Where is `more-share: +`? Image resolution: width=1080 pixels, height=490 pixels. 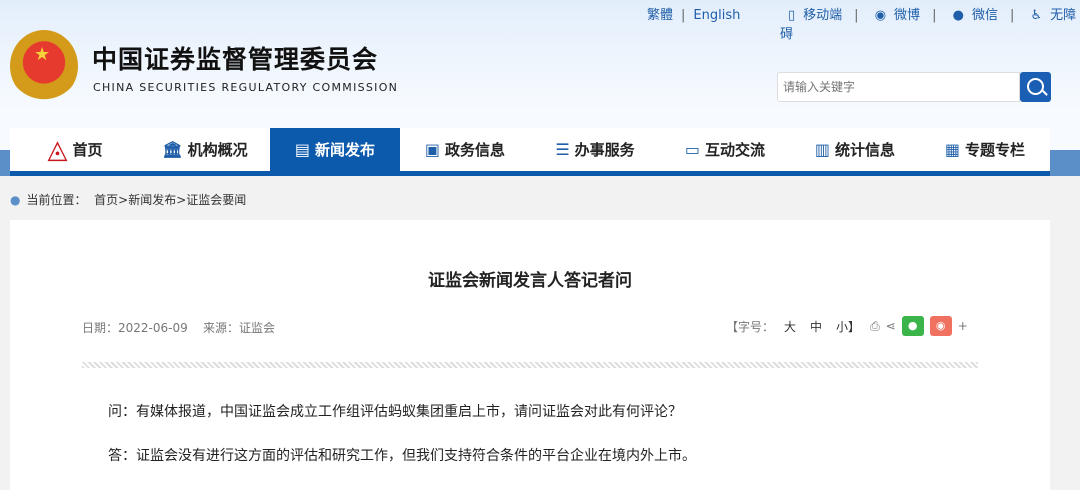 more-share: + is located at coordinates (963, 326).